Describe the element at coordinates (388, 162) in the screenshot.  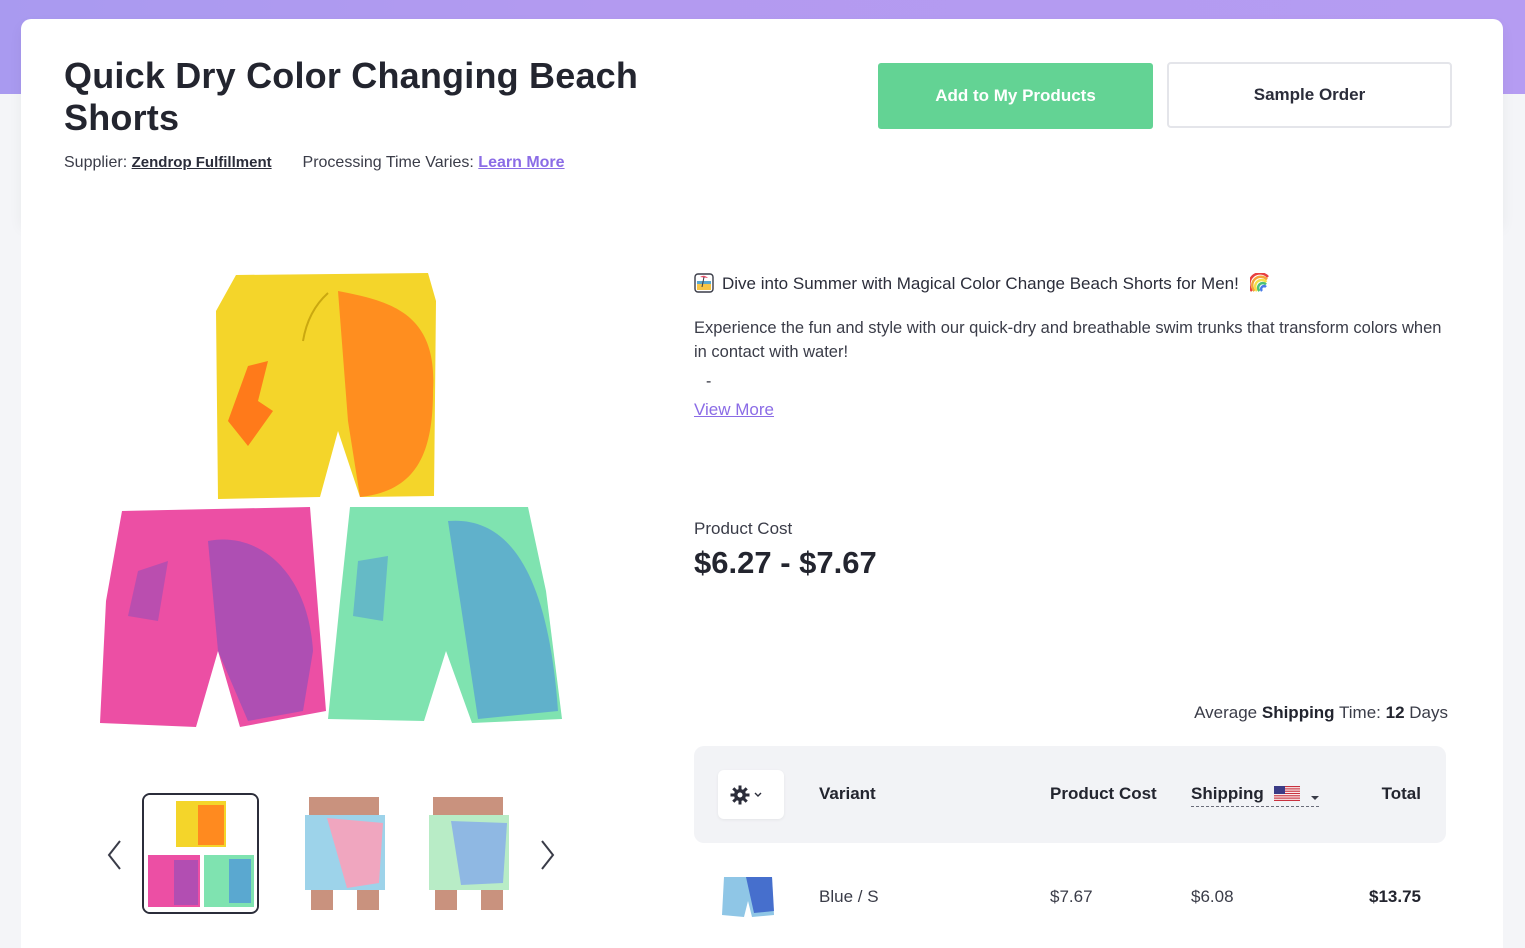
I see `processing-label: Processing Time Varies:` at that location.